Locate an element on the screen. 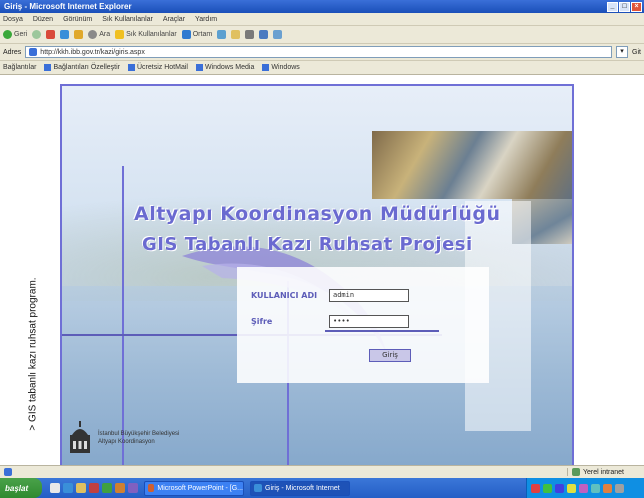 The height and width of the screenshot is (498, 644). slide-caption: > GIS tabanlı kazı ruhsat program. is located at coordinates (33, 353).